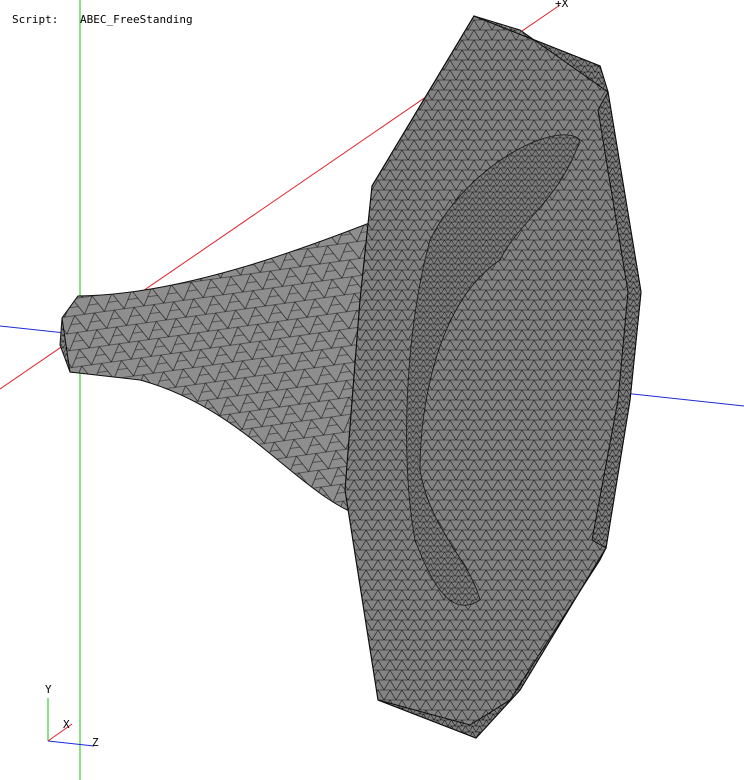 This screenshot has width=744, height=780. Describe the element at coordinates (35, 19) in the screenshot. I see `script-label: Script:` at that location.